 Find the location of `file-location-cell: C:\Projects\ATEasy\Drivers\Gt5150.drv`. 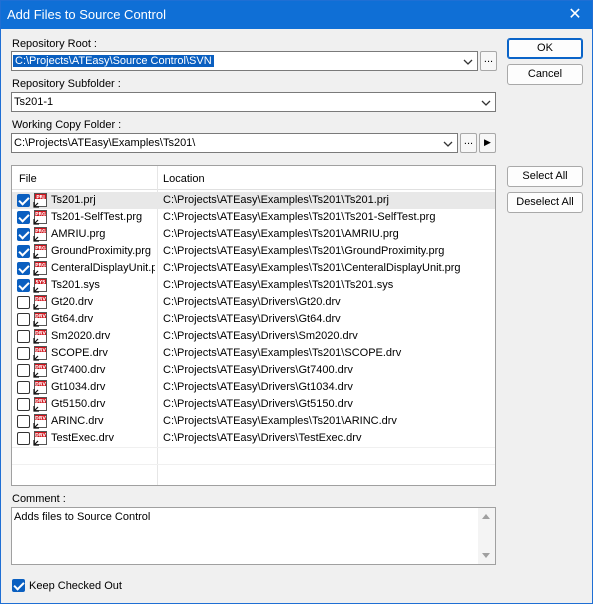

file-location-cell: C:\Projects\ATEasy\Drivers\Gt5150.drv is located at coordinates (258, 404).